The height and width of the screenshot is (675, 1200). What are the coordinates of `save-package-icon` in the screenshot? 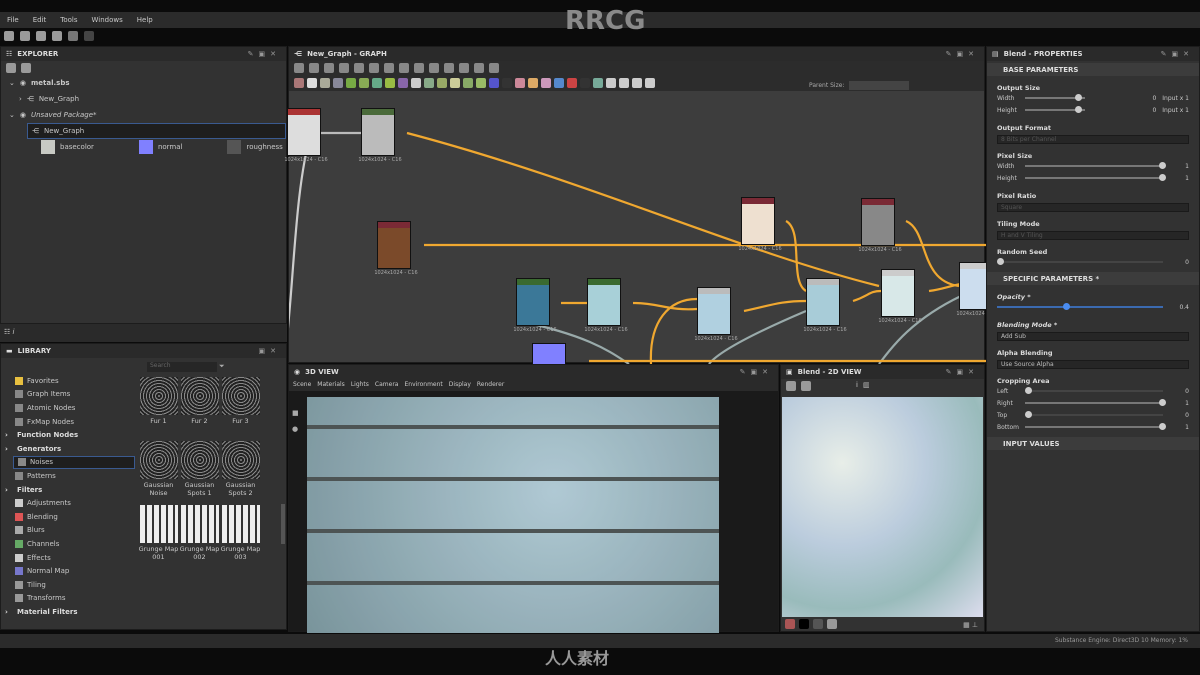 It's located at (11, 68).